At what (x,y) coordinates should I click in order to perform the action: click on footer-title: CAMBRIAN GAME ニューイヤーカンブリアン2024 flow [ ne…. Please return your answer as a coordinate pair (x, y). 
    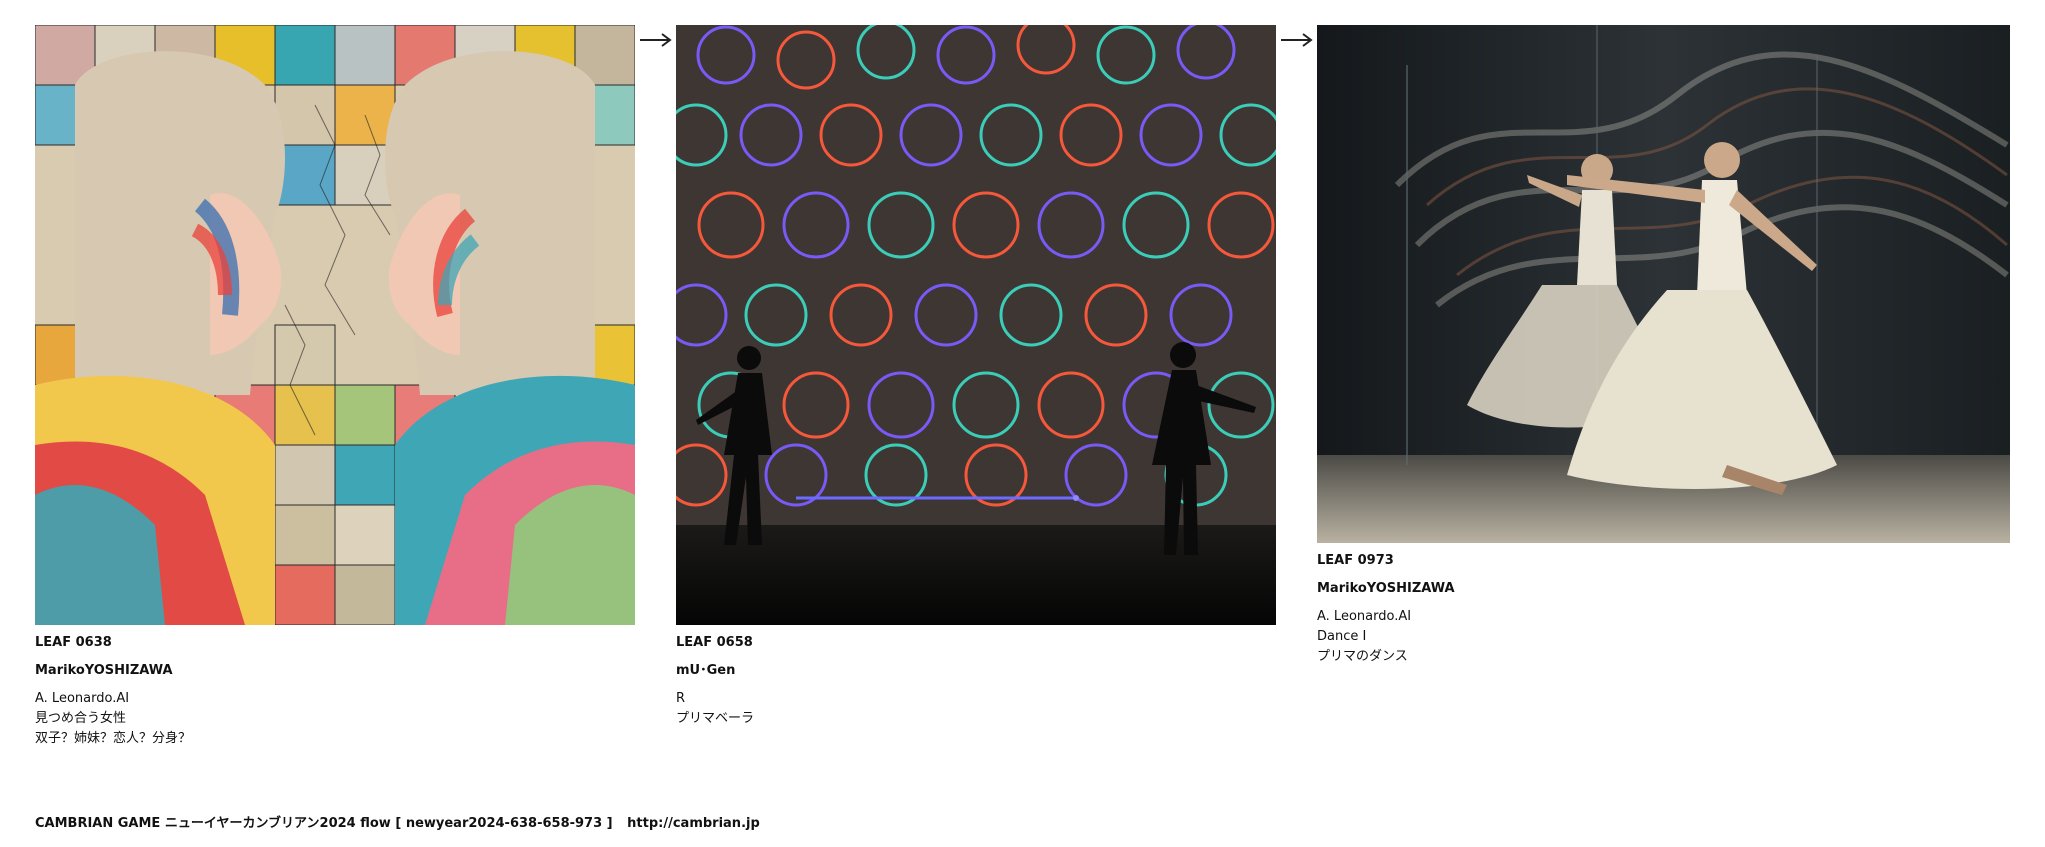
    Looking at the image, I should click on (324, 823).